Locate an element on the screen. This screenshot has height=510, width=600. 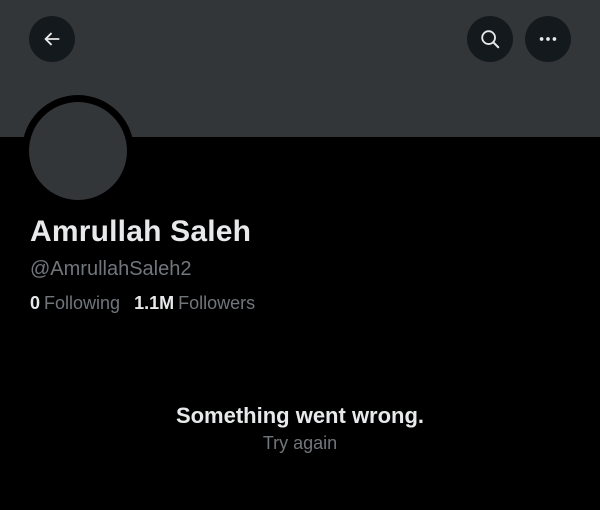
avatar is located at coordinates (78, 151).